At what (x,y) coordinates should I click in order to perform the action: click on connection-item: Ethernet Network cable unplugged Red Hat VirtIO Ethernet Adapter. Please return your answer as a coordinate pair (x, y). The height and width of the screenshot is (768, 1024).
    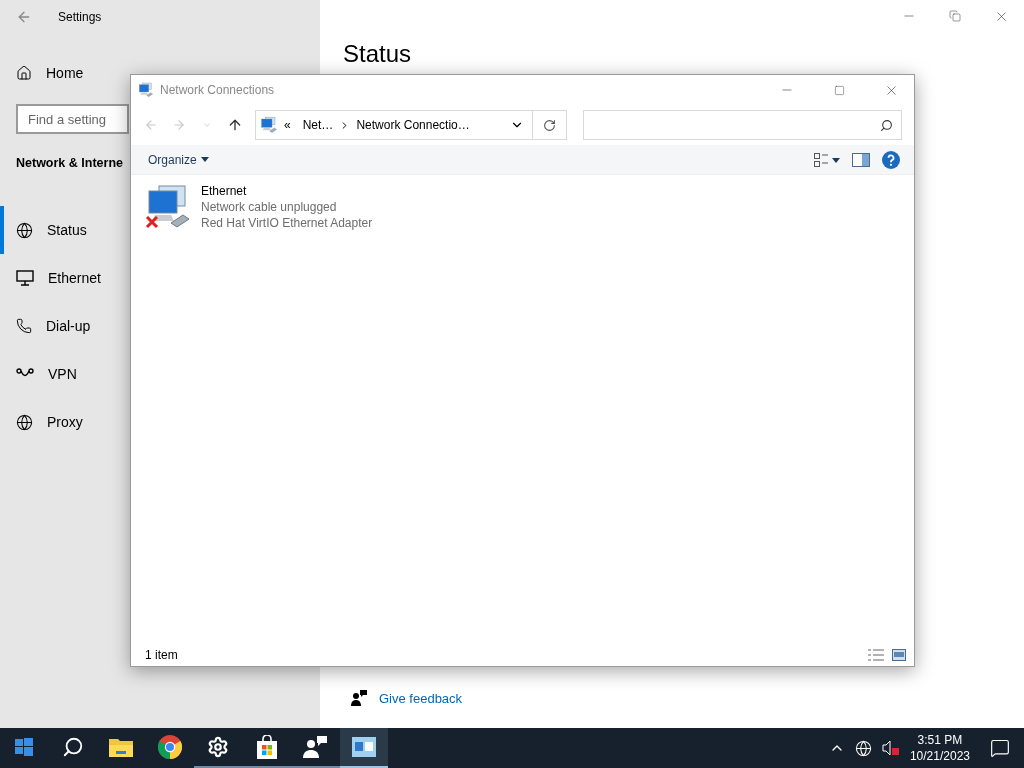
    Looking at the image, I should click on (275, 207).